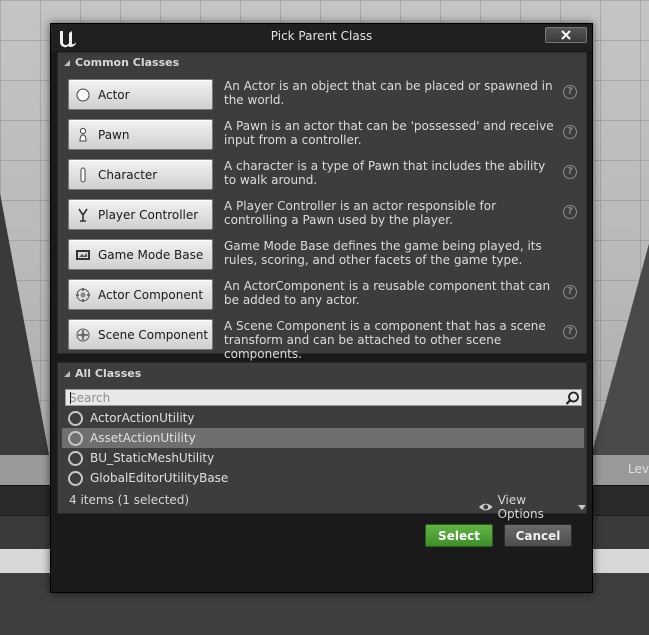 The image size is (649, 635). What do you see at coordinates (83, 335) in the screenshot?
I see `scene-component-icon` at bounding box center [83, 335].